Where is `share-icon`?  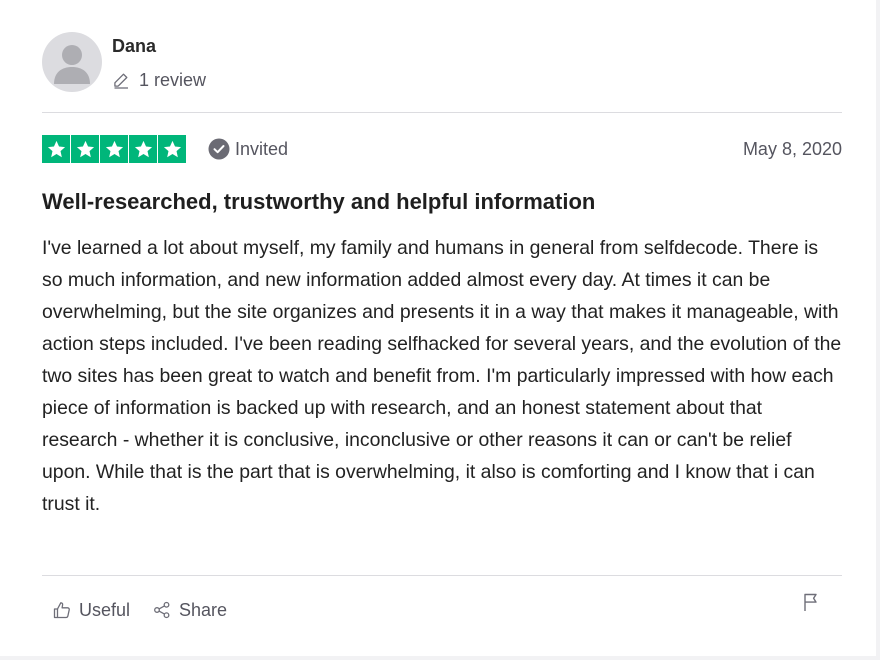
share-icon is located at coordinates (162, 610).